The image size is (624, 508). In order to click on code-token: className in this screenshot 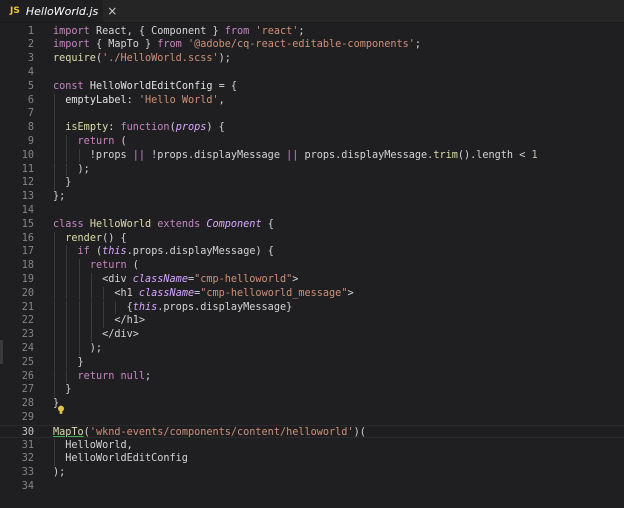, I will do `click(160, 279)`.